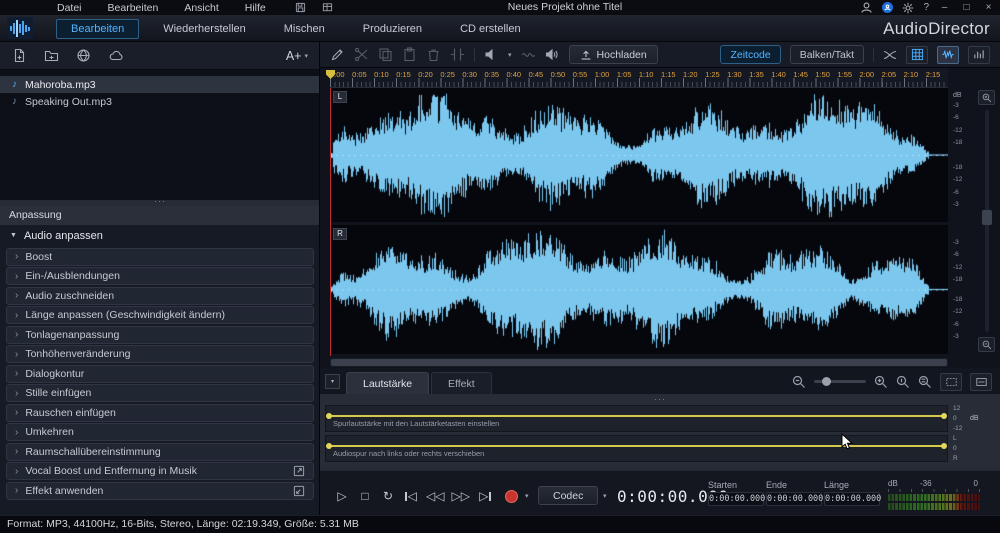 The image size is (1000, 533). Describe the element at coordinates (491, 54) in the screenshot. I see `volume-tool-icon` at that location.